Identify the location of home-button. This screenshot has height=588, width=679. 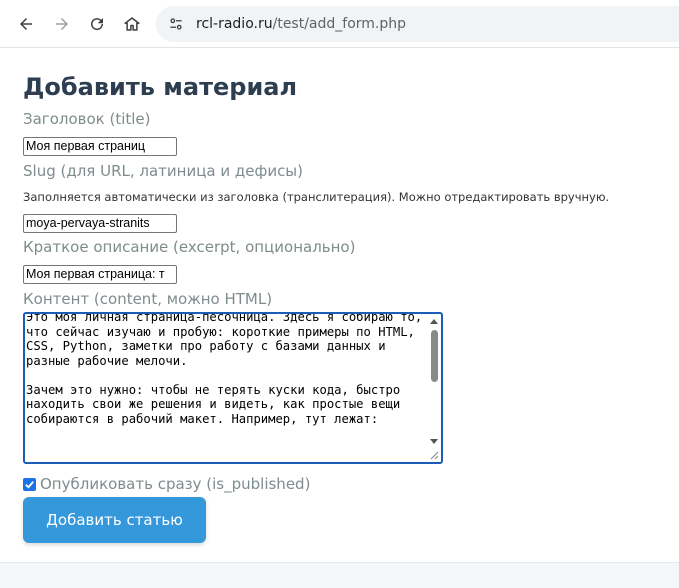
(132, 24).